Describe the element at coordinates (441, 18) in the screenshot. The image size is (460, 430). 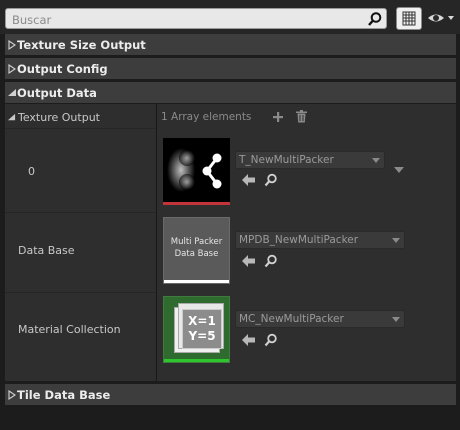
I see `view-options-eye-icon` at that location.